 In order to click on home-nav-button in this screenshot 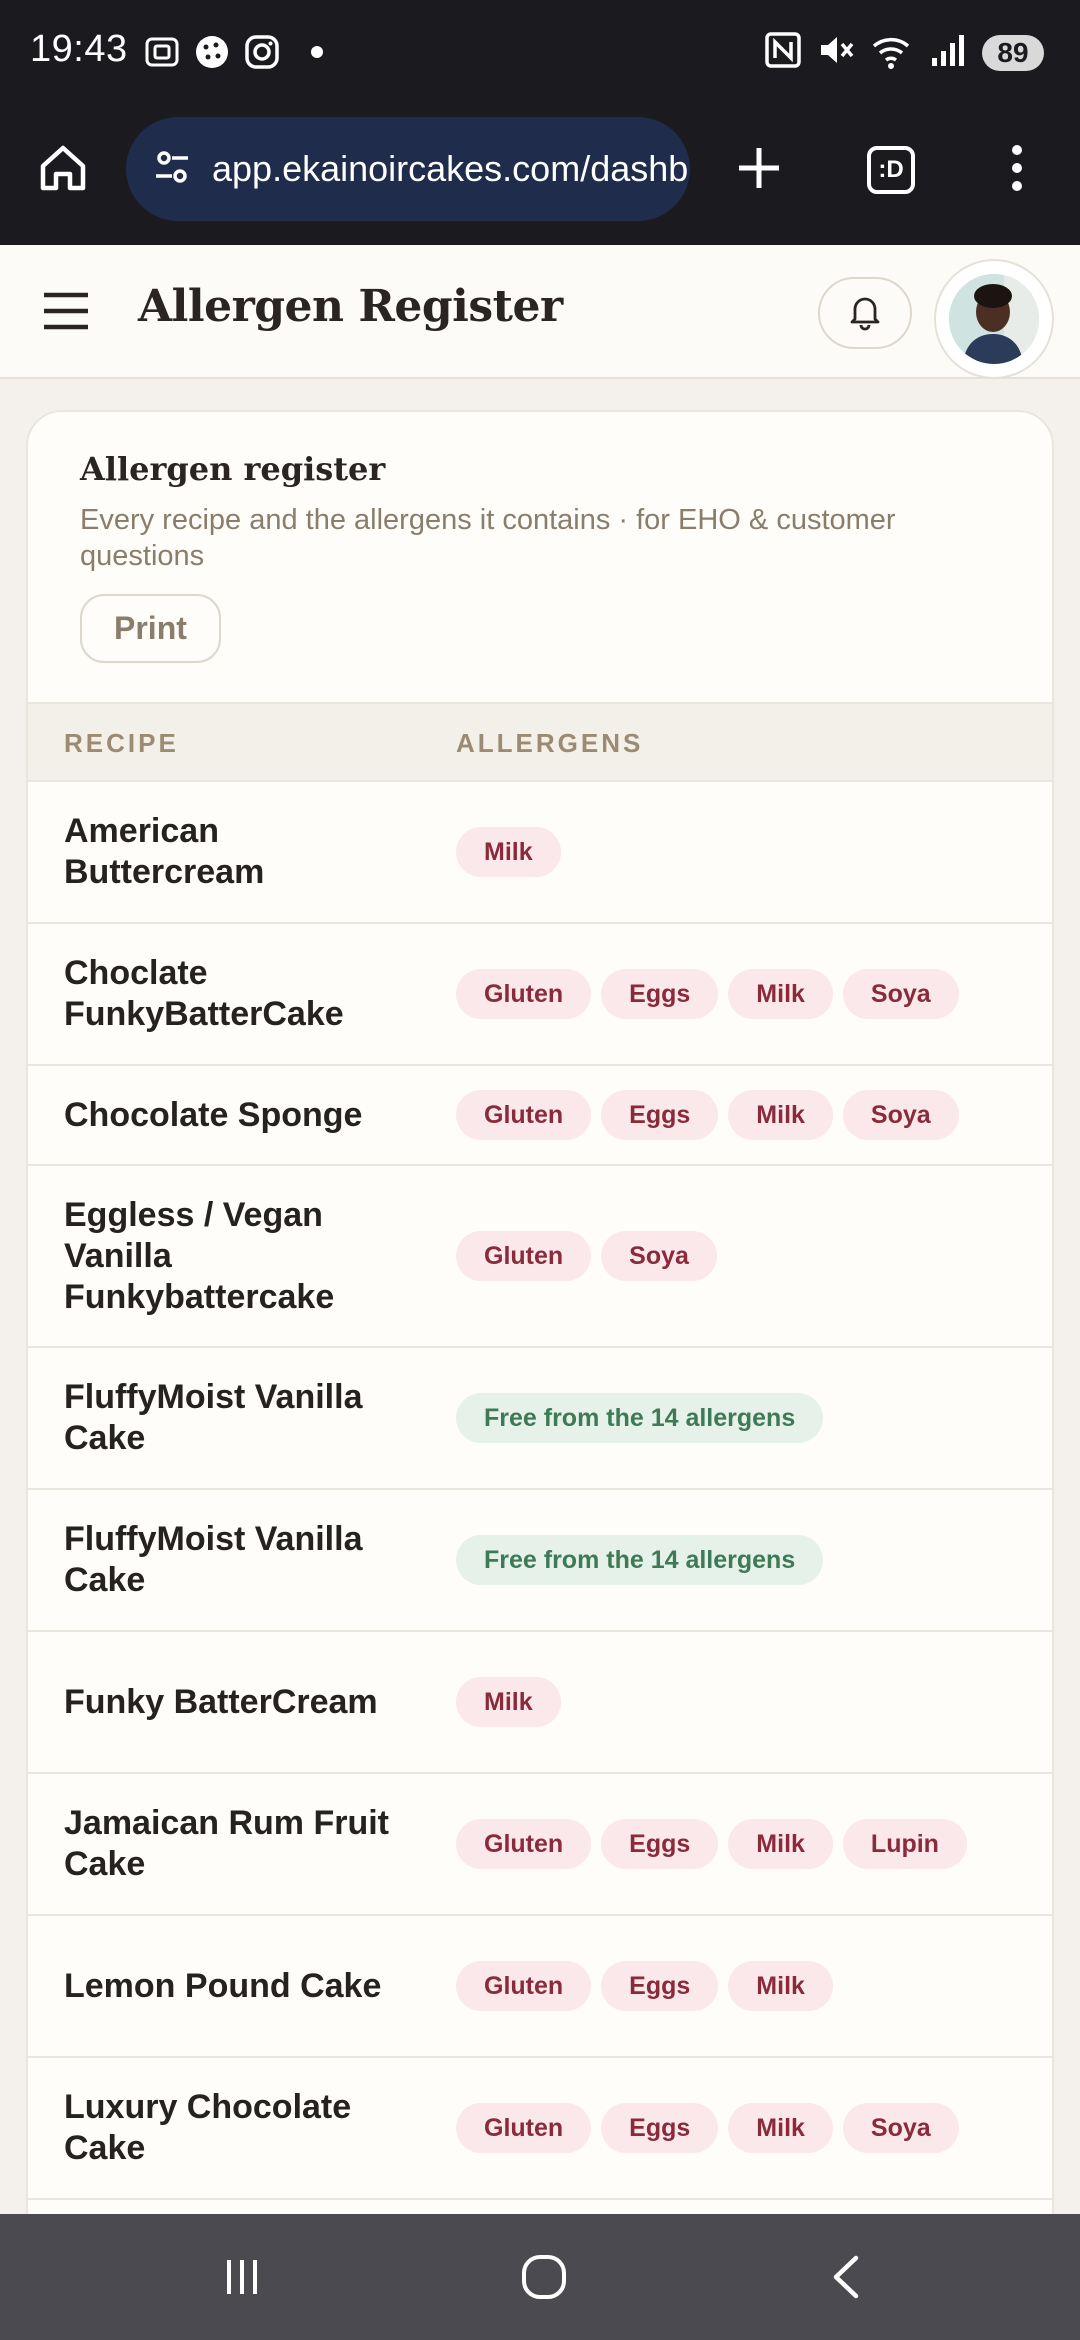, I will do `click(544, 2279)`.